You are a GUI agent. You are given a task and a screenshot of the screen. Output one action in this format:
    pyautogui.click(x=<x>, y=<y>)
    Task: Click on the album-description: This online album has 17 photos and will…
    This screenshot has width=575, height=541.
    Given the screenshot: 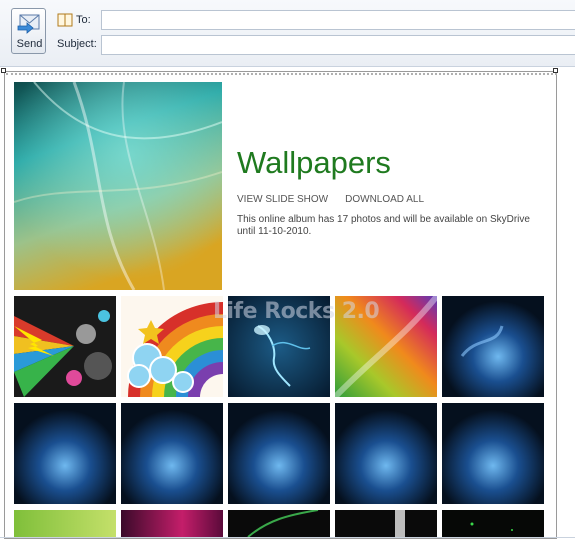 What is the action you would take?
    pyautogui.click(x=383, y=225)
    